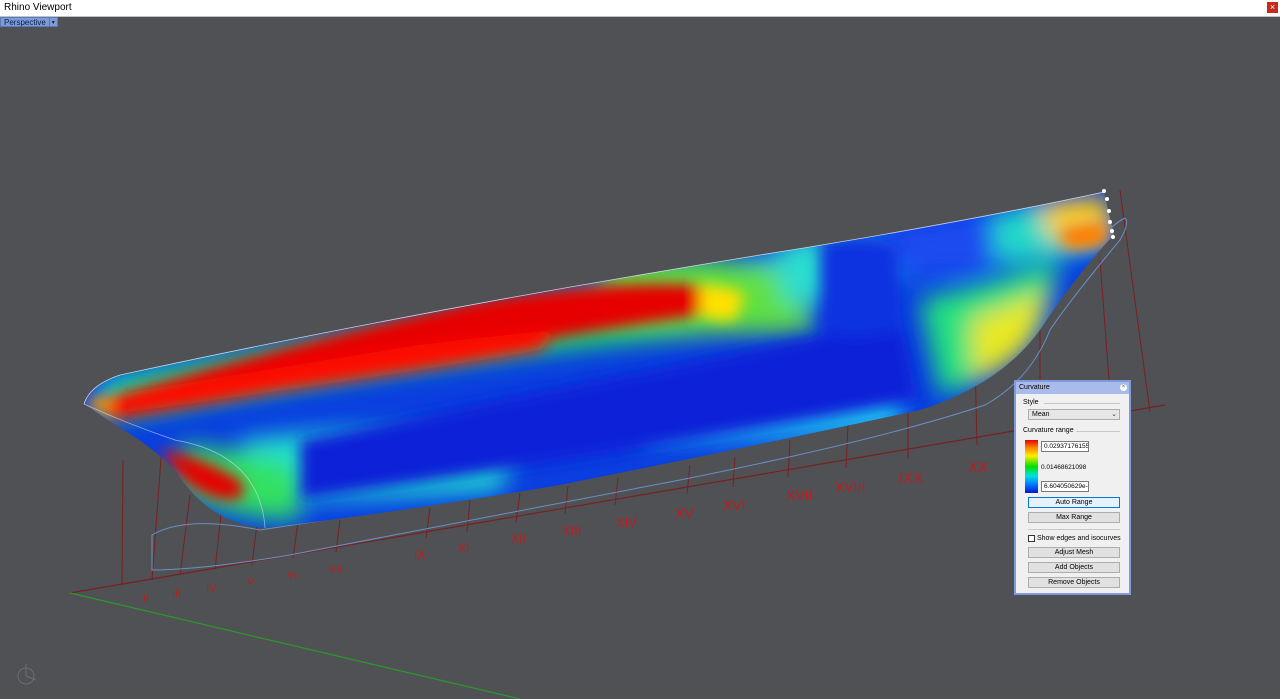  What do you see at coordinates (1074, 552) in the screenshot?
I see `adjust-mesh-button: Adjust Mesh` at bounding box center [1074, 552].